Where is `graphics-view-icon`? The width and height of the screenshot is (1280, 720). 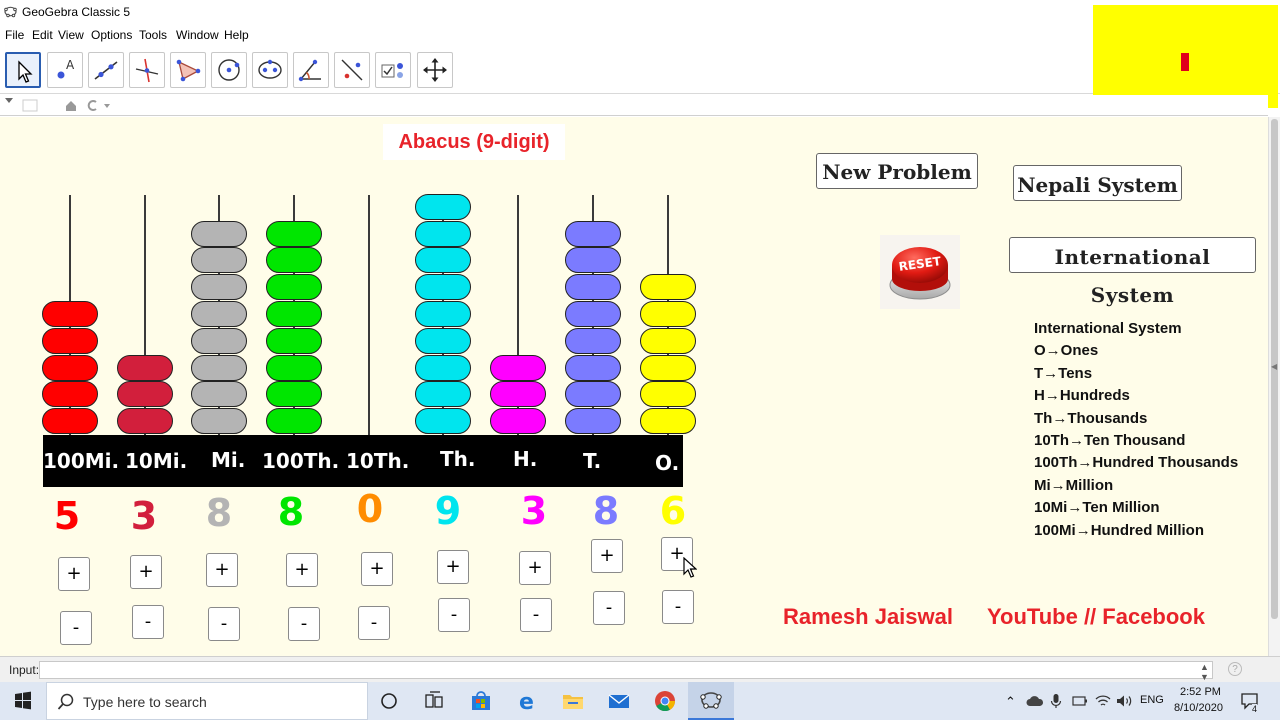 graphics-view-icon is located at coordinates (30, 105).